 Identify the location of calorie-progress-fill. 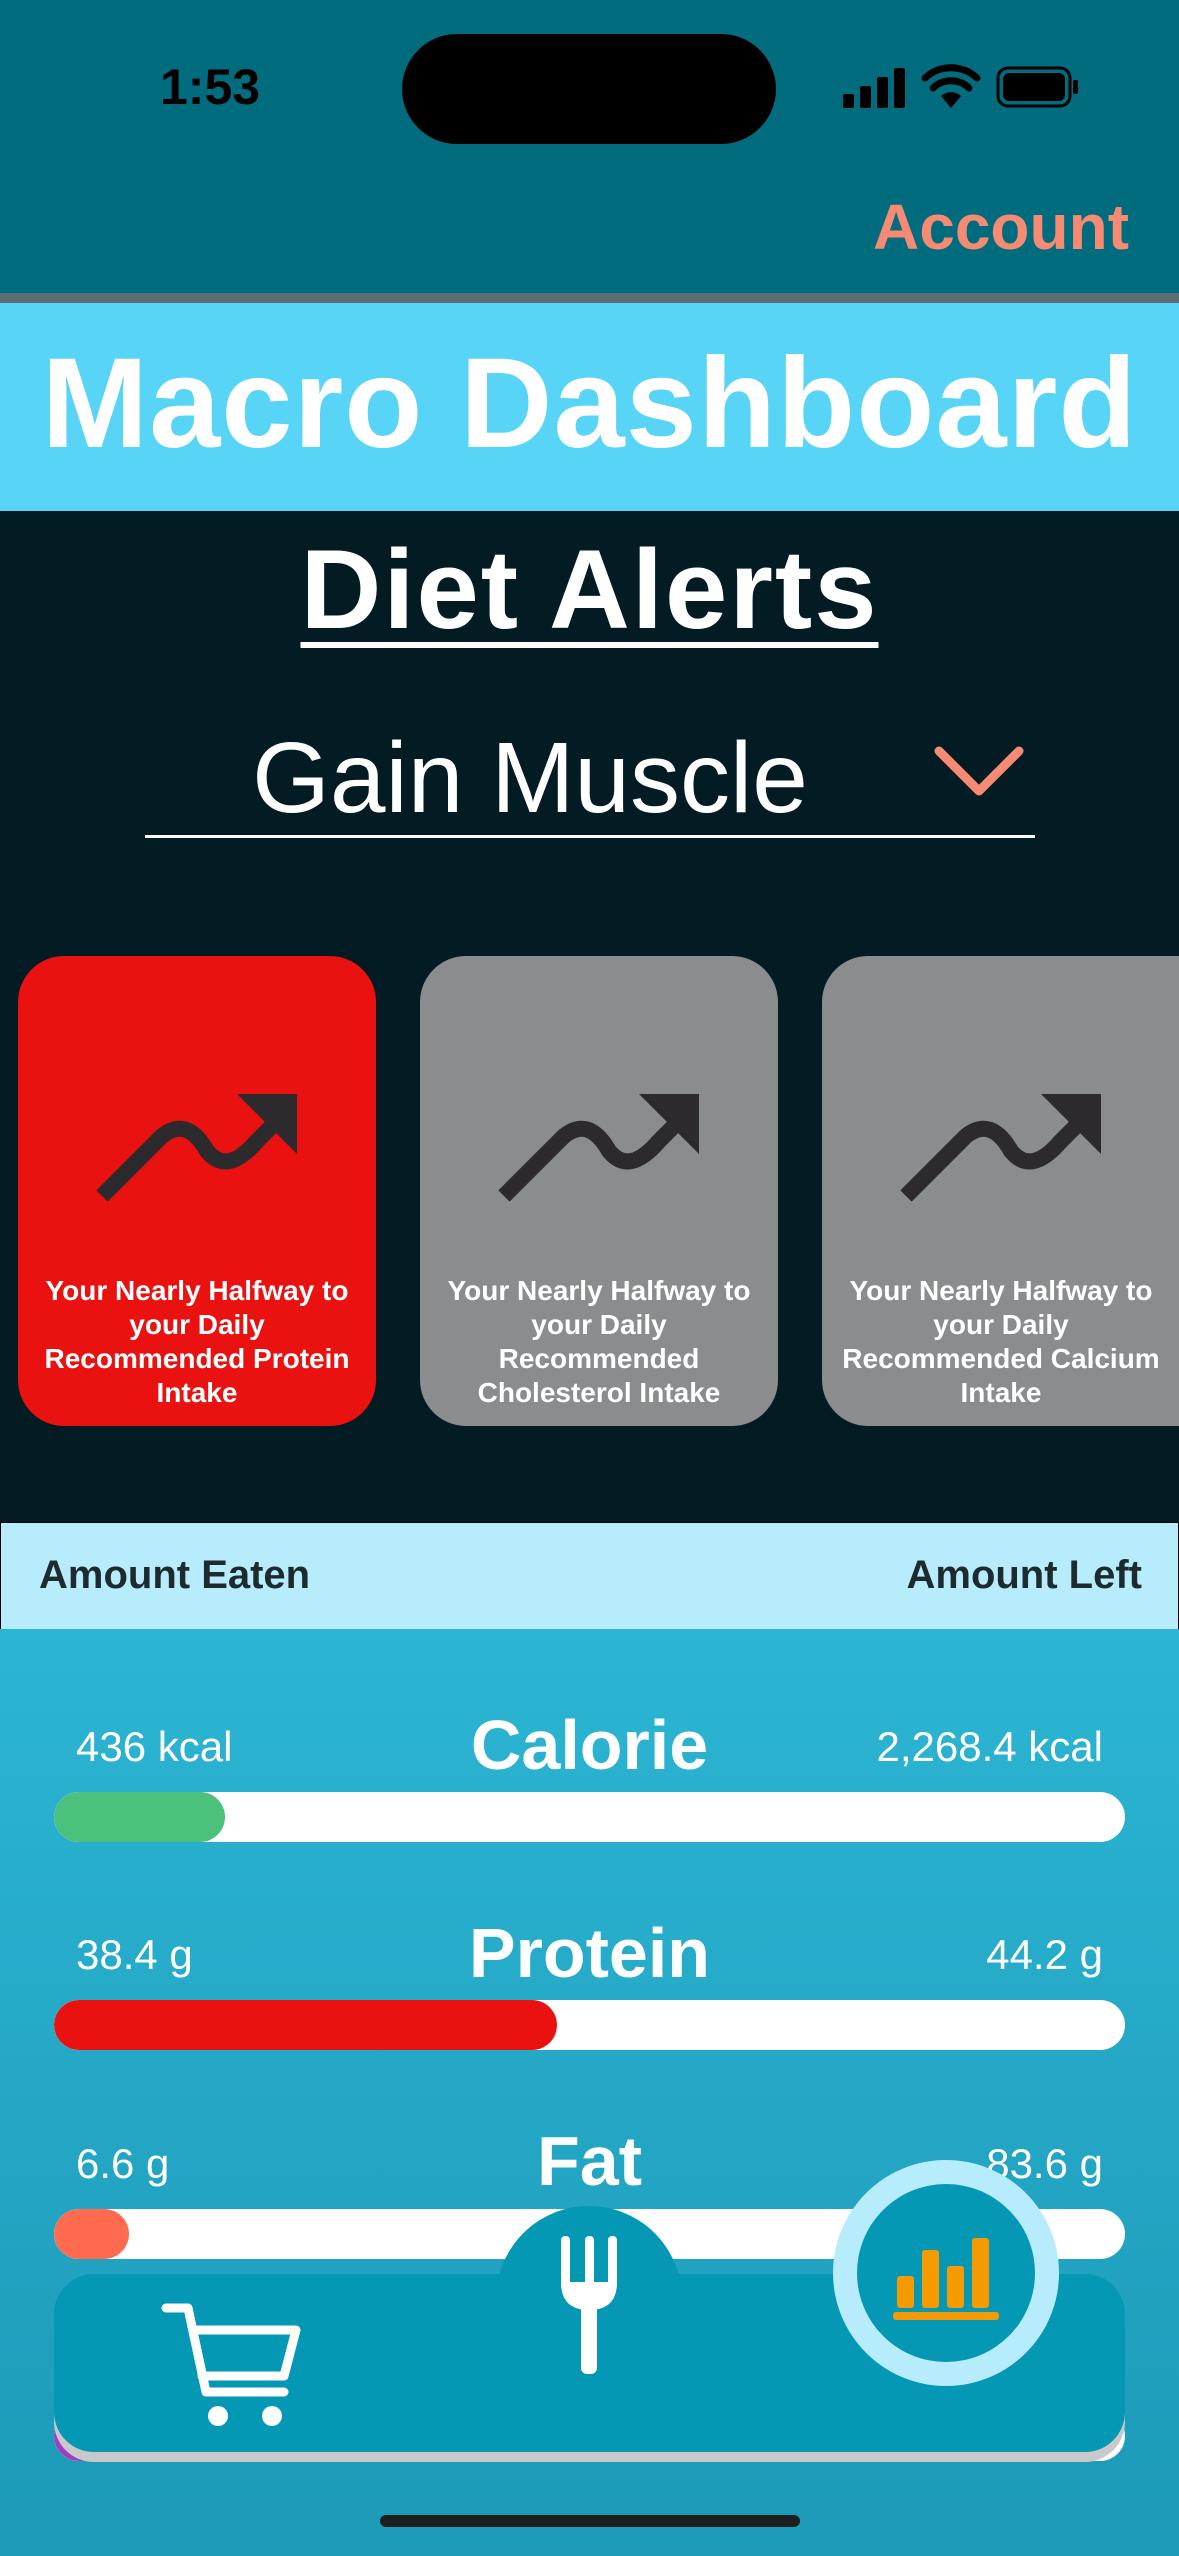
(140, 1817).